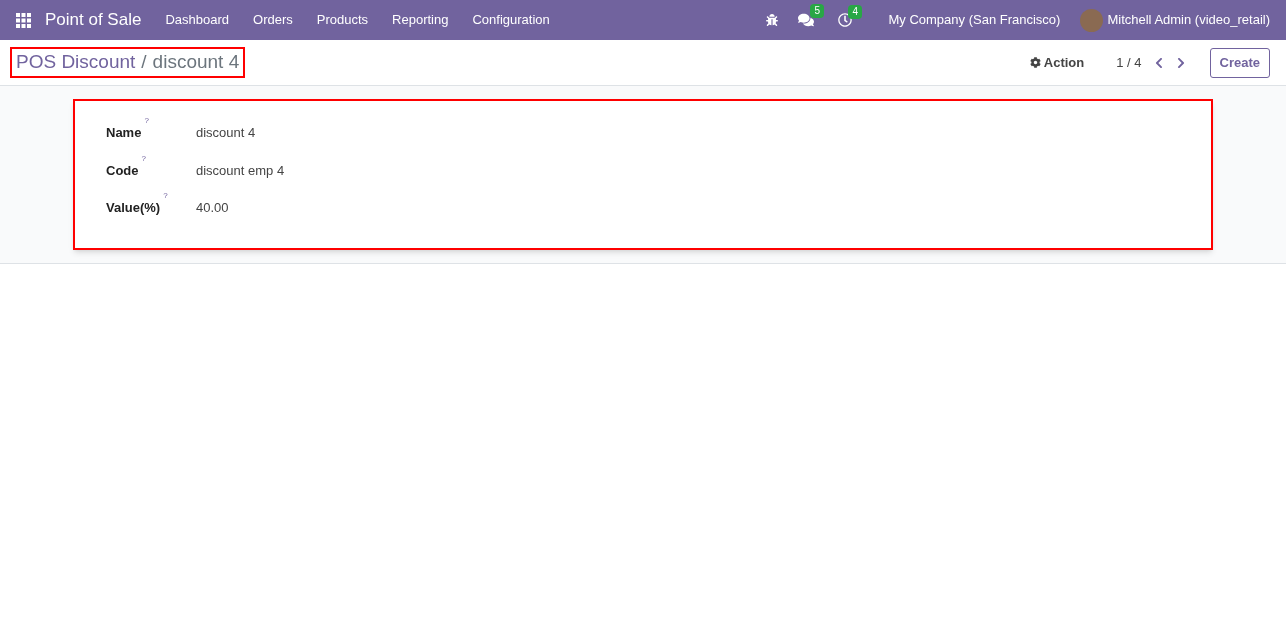  Describe the element at coordinates (240, 170) in the screenshot. I see `field-value: discount emp 4` at that location.